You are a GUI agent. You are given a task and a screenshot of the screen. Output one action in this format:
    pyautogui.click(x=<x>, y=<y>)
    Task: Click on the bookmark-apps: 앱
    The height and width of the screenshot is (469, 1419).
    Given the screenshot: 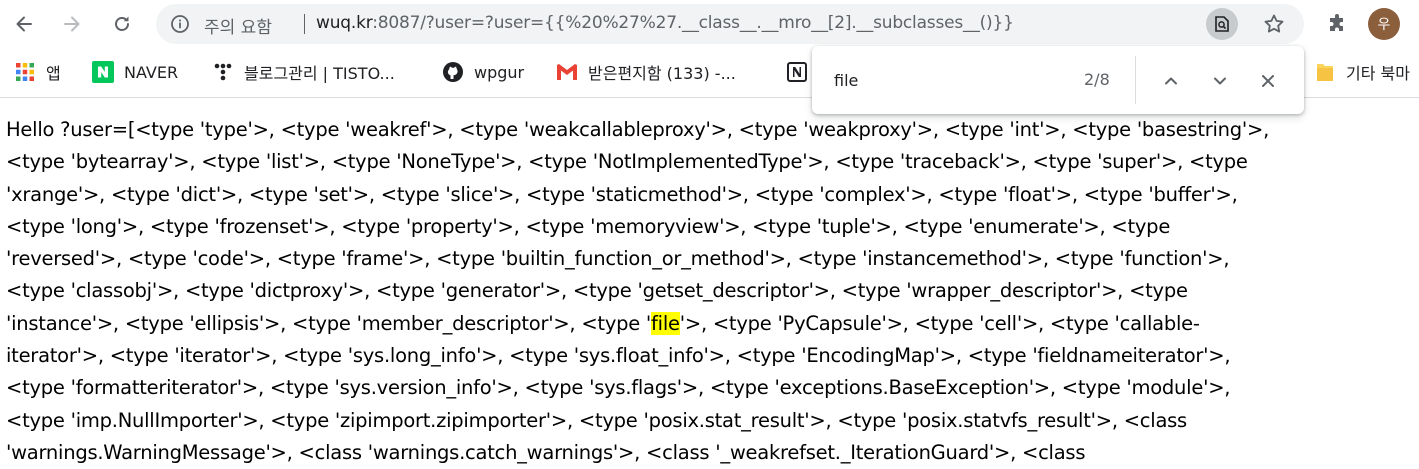 What is the action you would take?
    pyautogui.click(x=37, y=72)
    